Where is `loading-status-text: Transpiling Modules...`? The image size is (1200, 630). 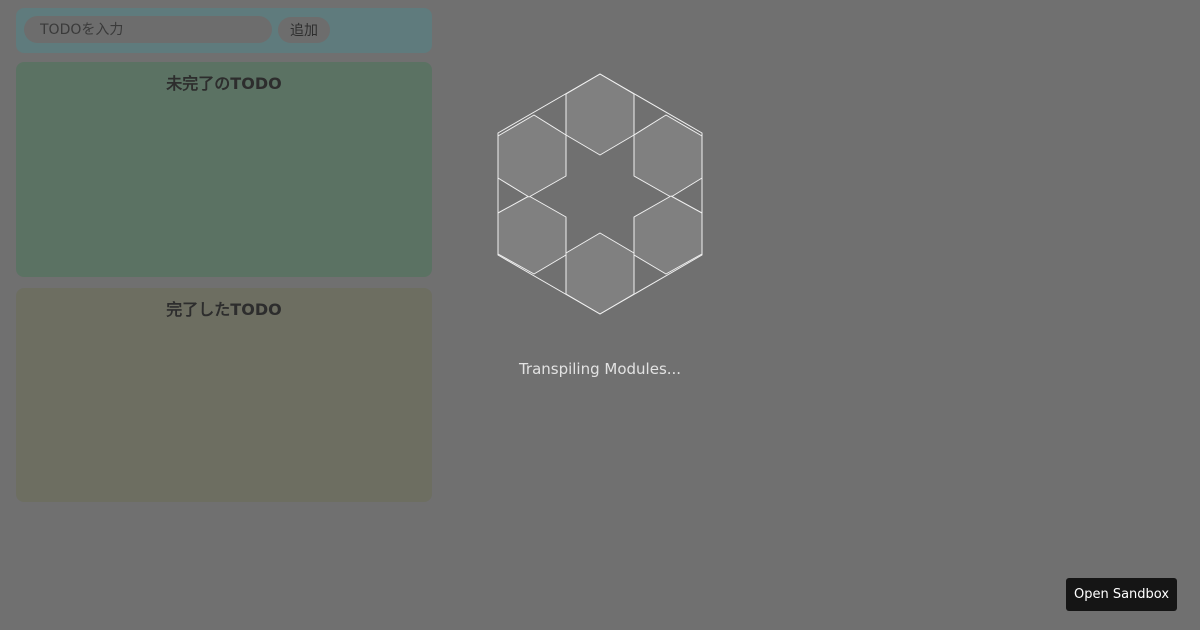 loading-status-text: Transpiling Modules... is located at coordinates (600, 369).